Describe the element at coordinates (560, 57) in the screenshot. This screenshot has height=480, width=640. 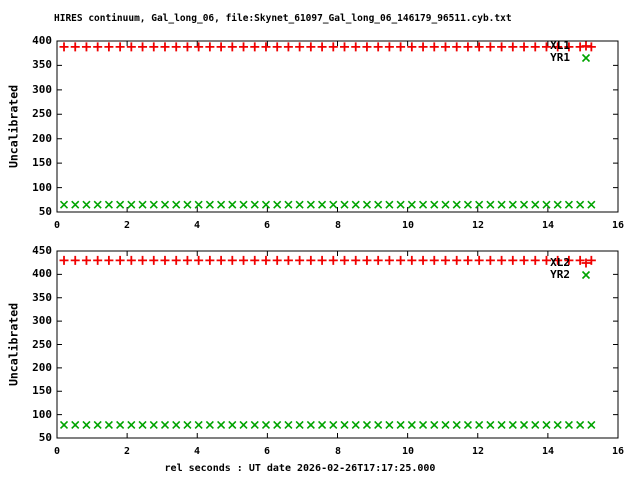
I see `legend-label-YR1: YR1` at that location.